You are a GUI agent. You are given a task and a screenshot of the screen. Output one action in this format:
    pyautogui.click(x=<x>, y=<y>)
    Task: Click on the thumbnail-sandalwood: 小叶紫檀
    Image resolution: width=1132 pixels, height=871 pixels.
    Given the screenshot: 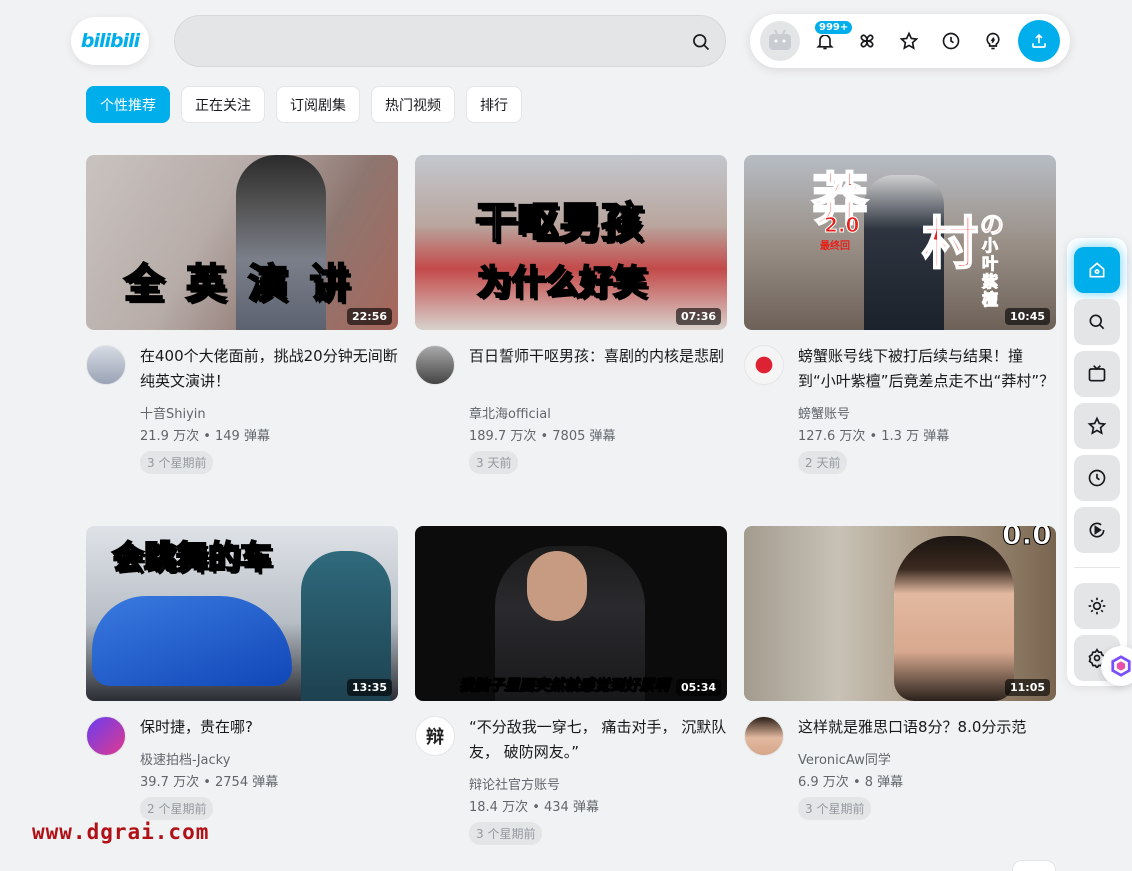 What is the action you would take?
    pyautogui.click(x=990, y=272)
    